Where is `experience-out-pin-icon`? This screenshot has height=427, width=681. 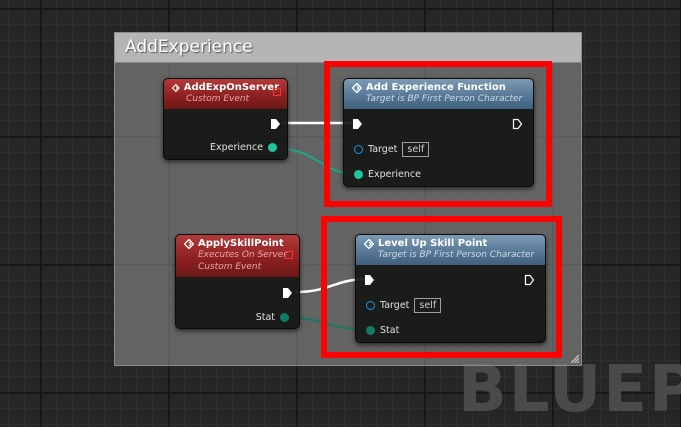
experience-out-pin-icon is located at coordinates (272, 147).